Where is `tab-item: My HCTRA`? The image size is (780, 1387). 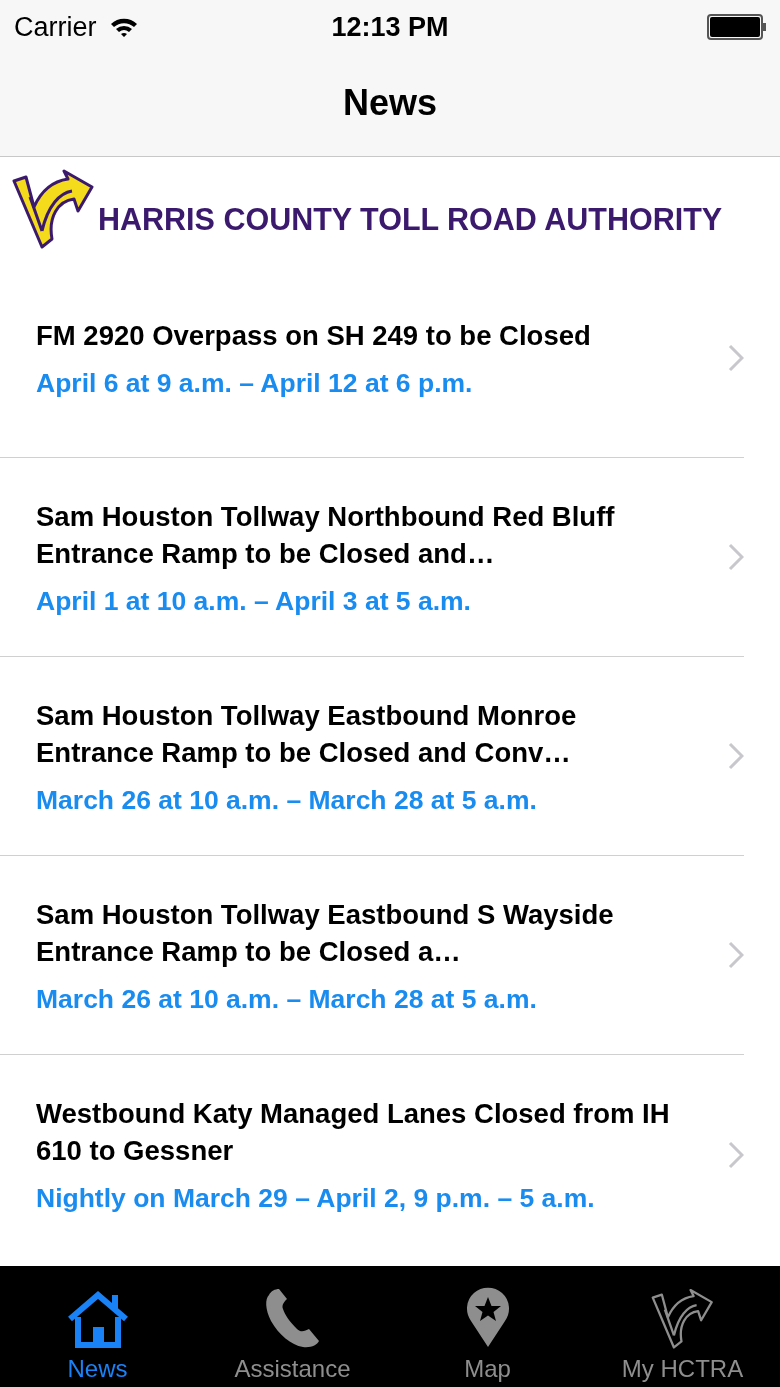
tab-item: My HCTRA is located at coordinates (682, 1326).